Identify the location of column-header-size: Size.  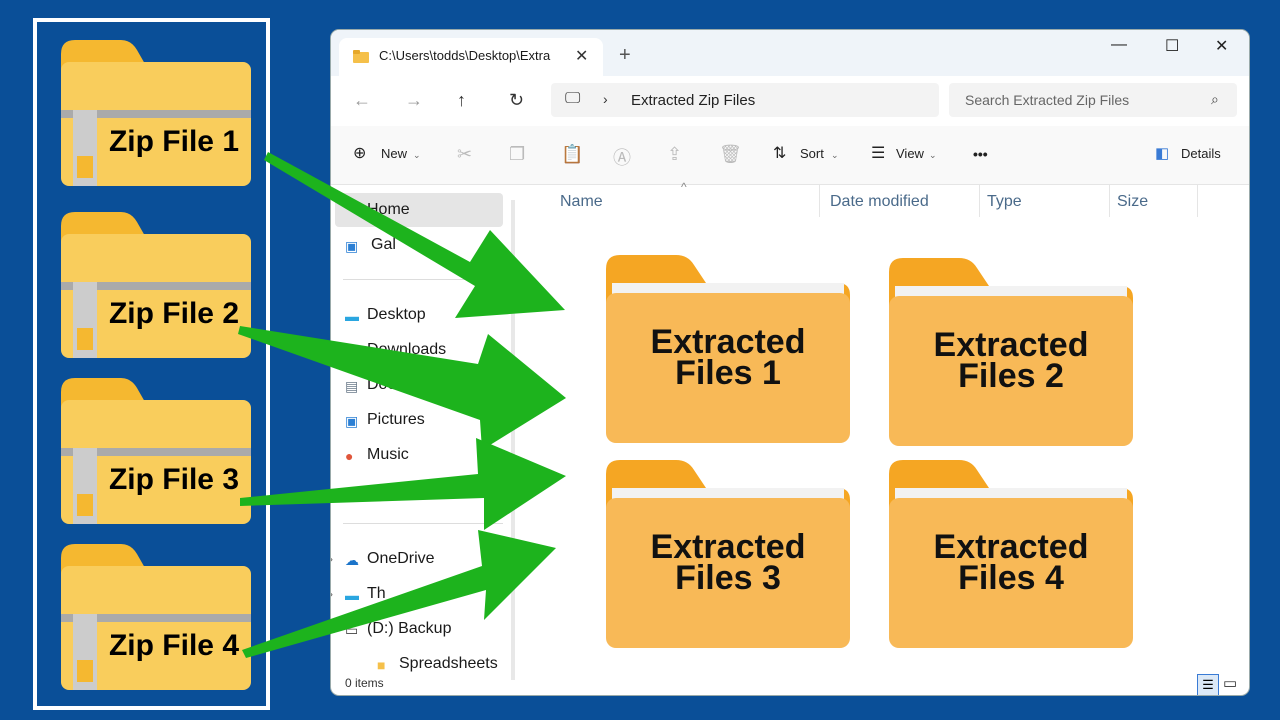
(1132, 202).